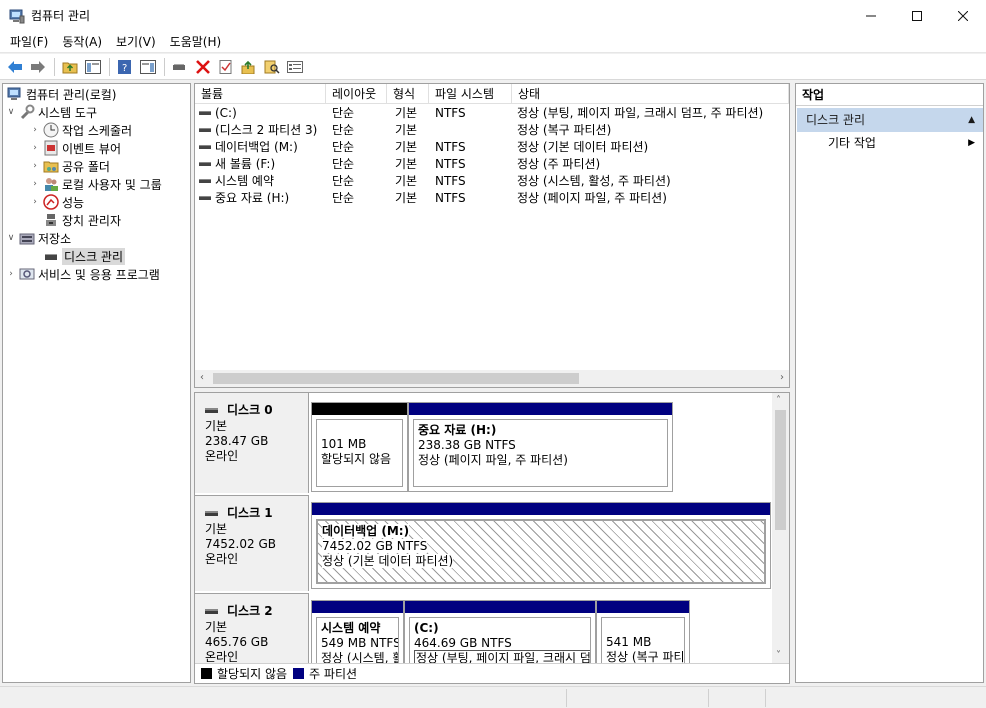  What do you see at coordinates (252, 674) in the screenshot?
I see `legend-unallocated-label: 할당되지 않음` at bounding box center [252, 674].